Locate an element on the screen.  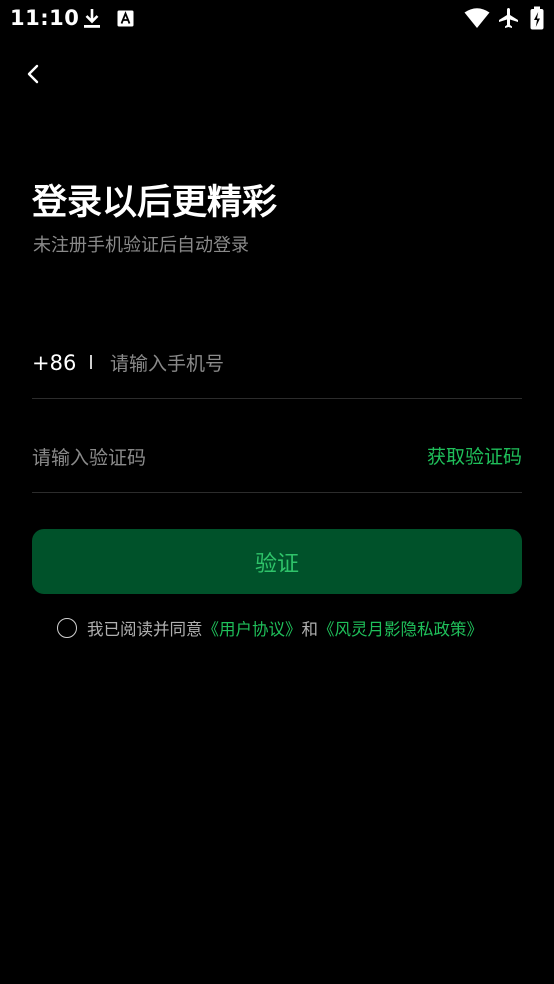
font-a-icon is located at coordinates (125, 18).